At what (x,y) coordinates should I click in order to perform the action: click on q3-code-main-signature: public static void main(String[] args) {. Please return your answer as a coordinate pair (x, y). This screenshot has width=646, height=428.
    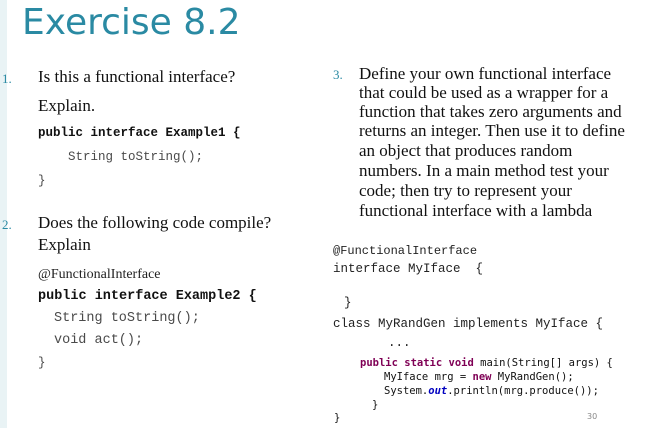
    Looking at the image, I should click on (486, 363).